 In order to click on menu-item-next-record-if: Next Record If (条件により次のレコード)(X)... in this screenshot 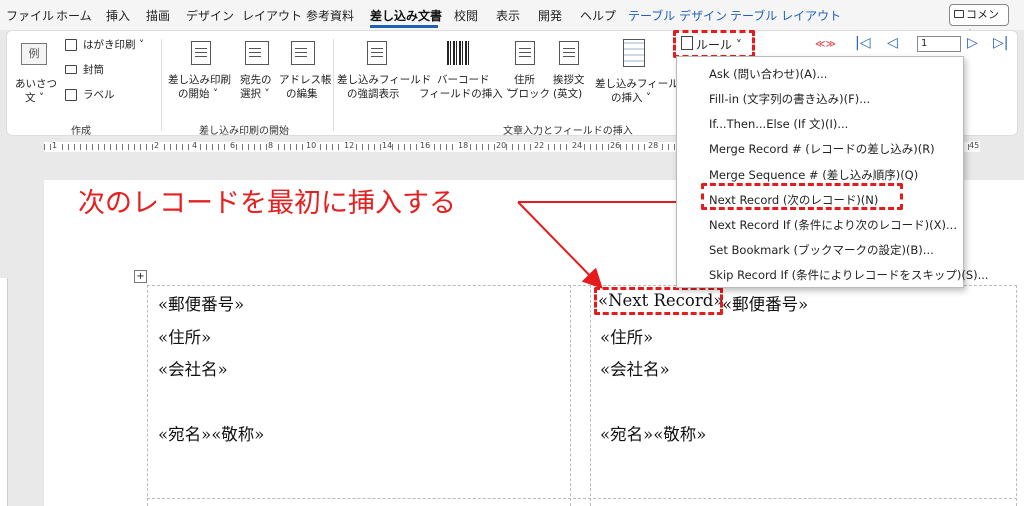, I will do `click(833, 225)`.